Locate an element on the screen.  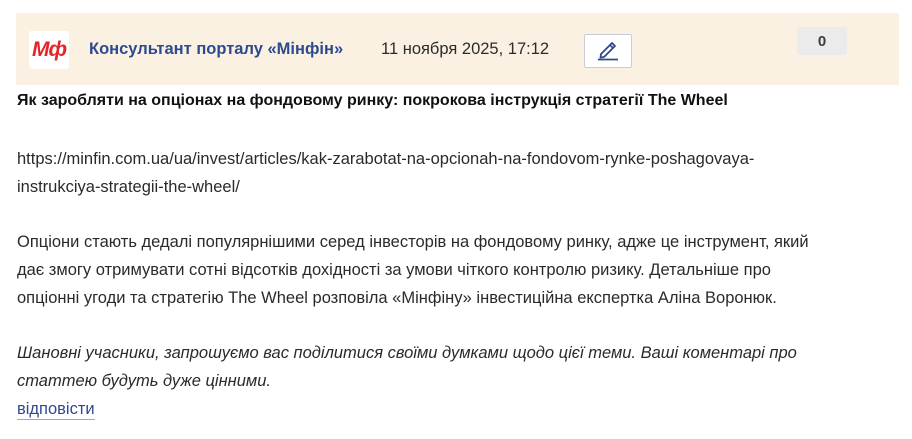
reply-count-badge: 0 is located at coordinates (822, 41).